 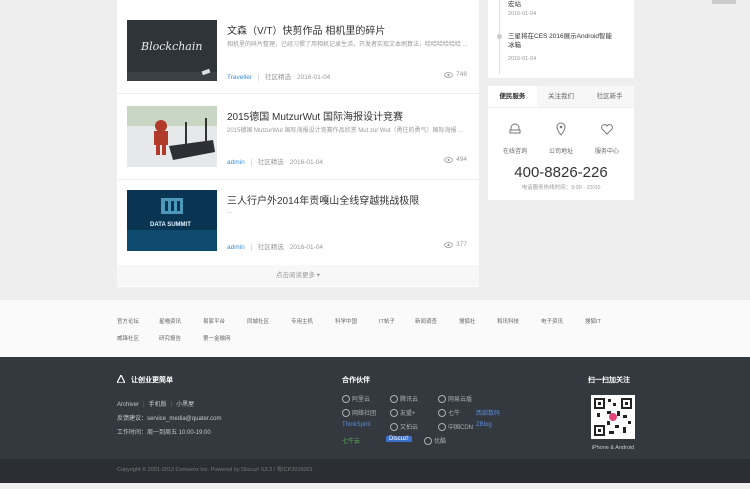 What do you see at coordinates (560, 152) in the screenshot?
I see `service-label: 公司地址` at bounding box center [560, 152].